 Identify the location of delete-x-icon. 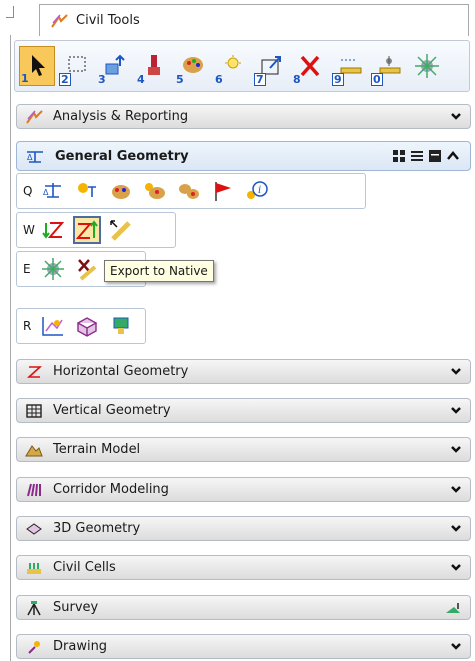
(310, 66).